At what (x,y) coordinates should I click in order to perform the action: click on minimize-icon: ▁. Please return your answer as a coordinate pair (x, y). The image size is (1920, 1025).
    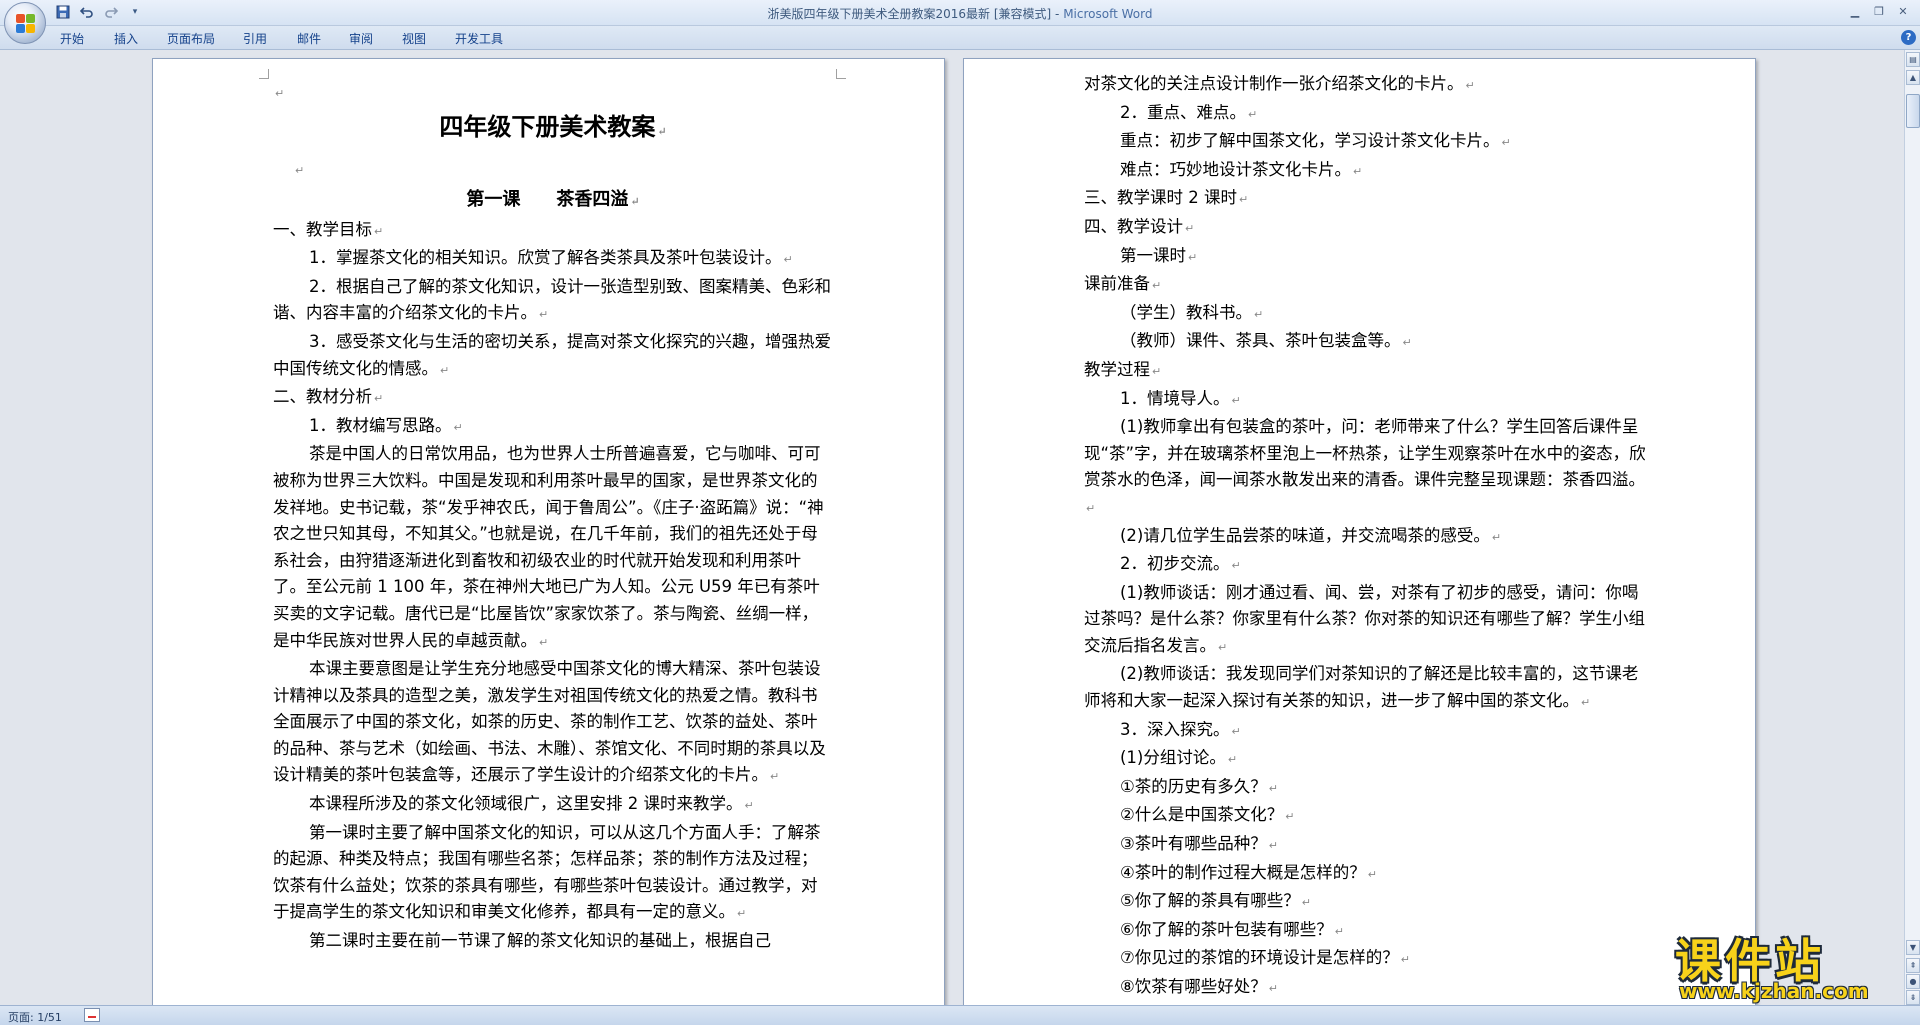
    Looking at the image, I should click on (1855, 11).